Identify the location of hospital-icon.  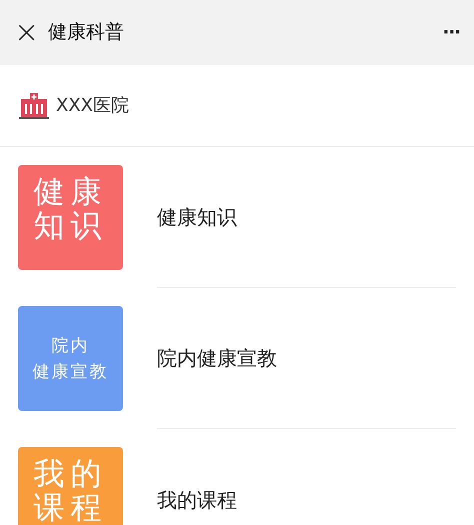
(34, 106).